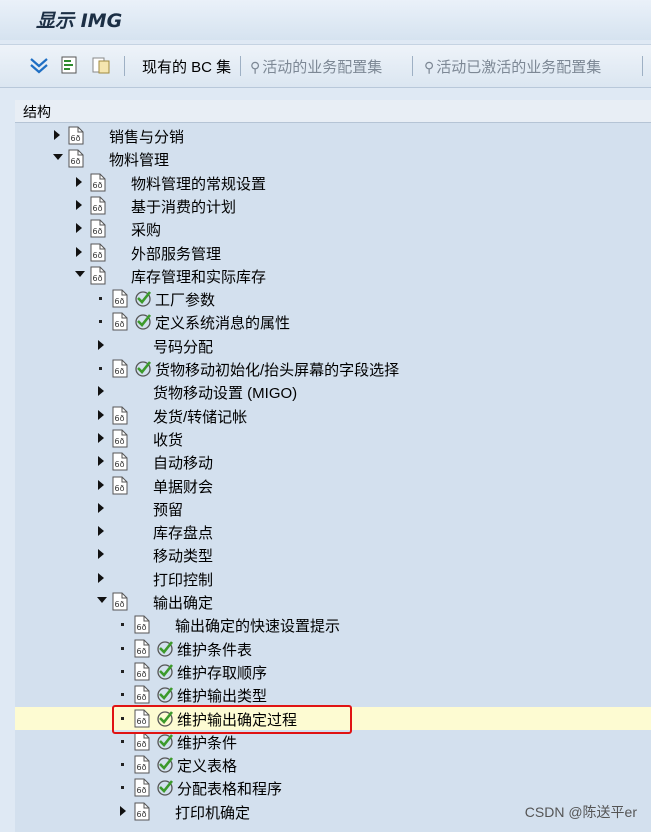 Image resolution: width=651 pixels, height=832 pixels. I want to click on tree-node-label: 收货, so click(168, 439).